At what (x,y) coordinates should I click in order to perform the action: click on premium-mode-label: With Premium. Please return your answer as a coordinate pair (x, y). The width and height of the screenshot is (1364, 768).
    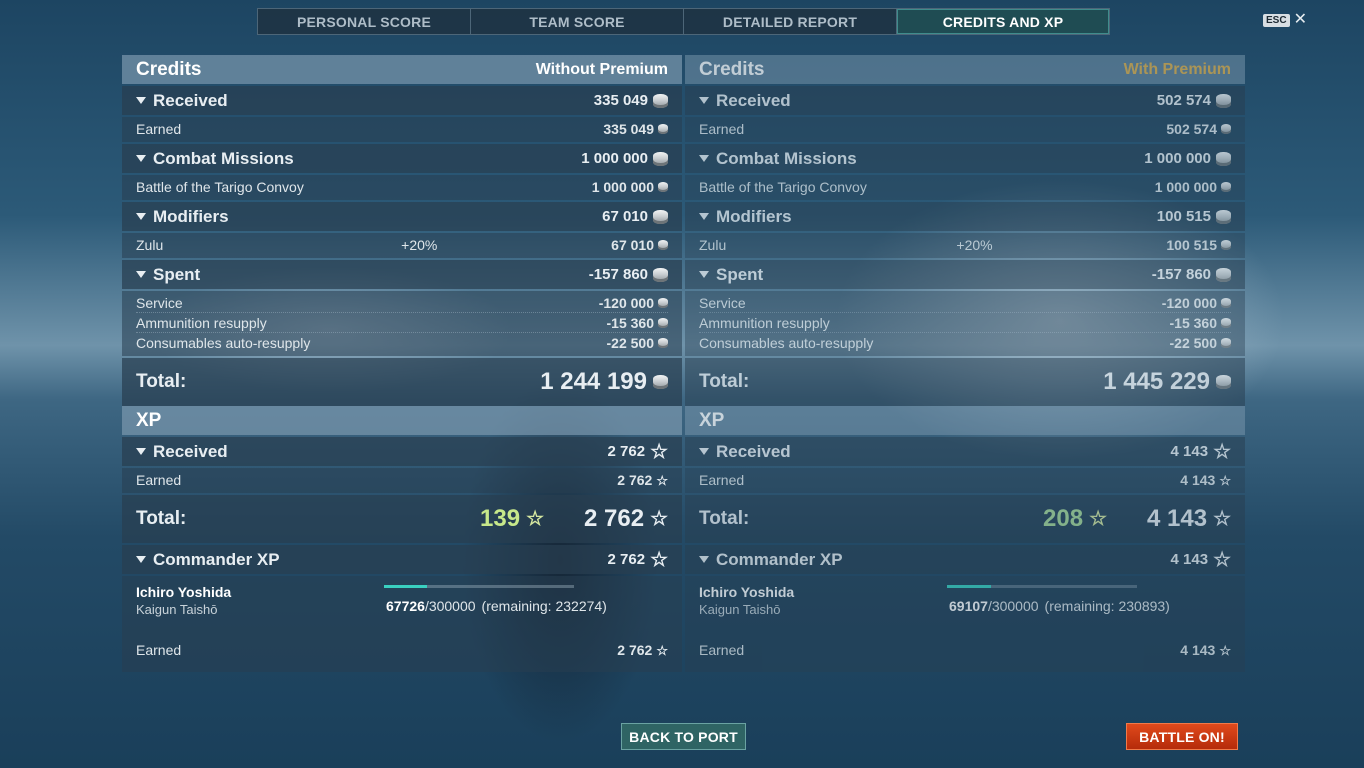
    Looking at the image, I should click on (1177, 69).